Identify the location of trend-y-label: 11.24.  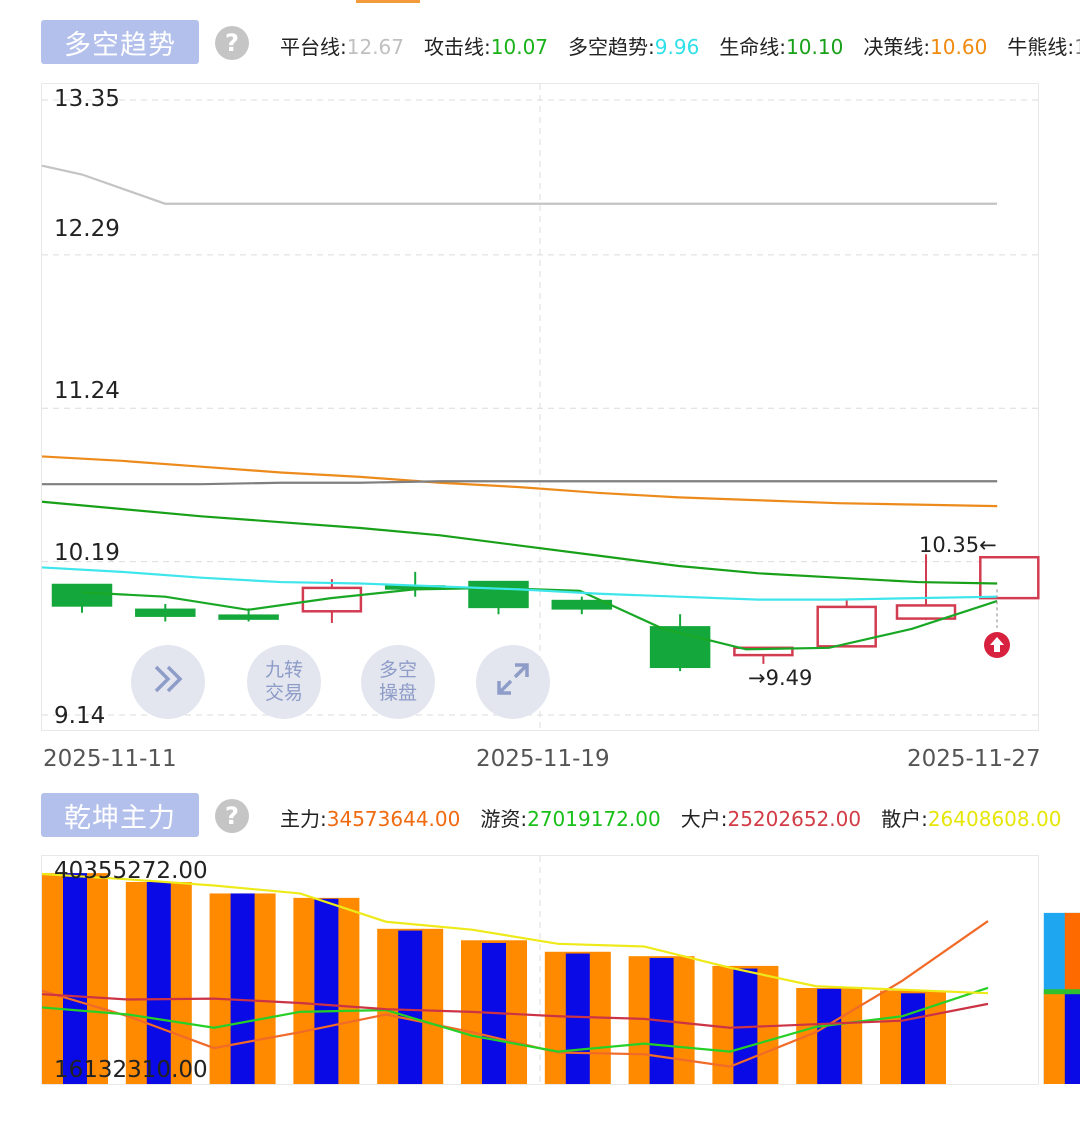
(87, 391).